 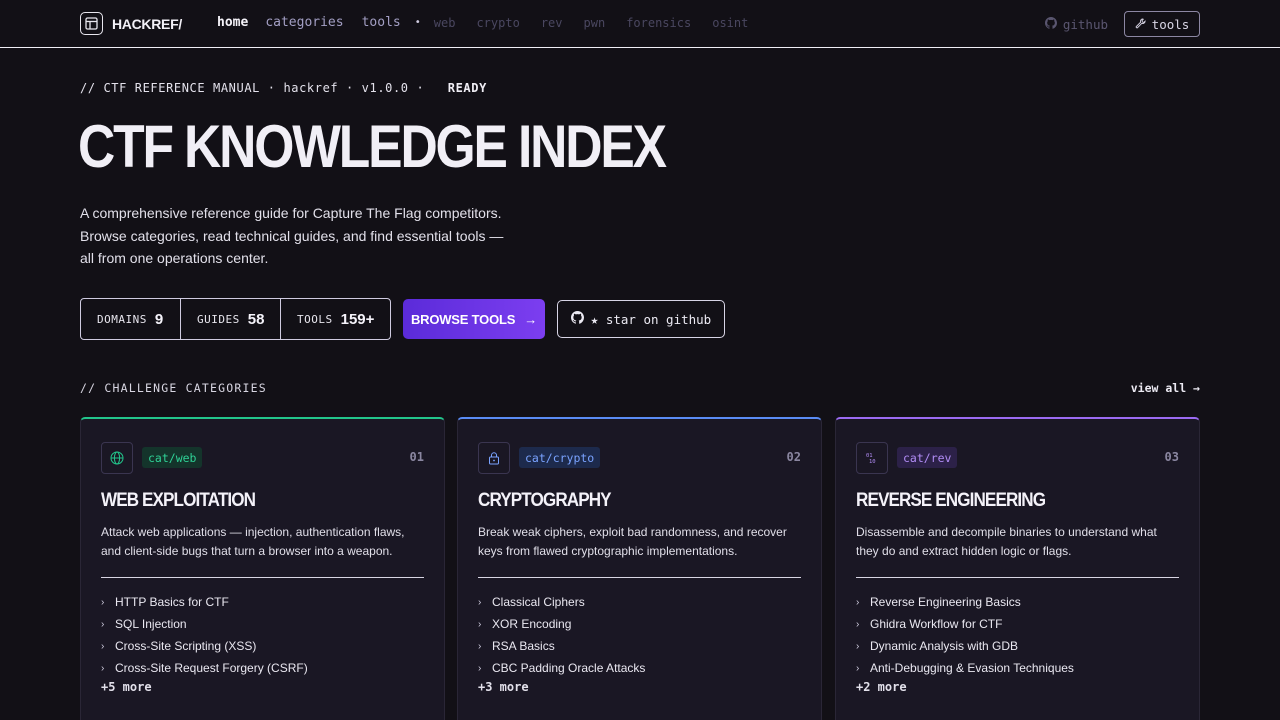 What do you see at coordinates (315, 319) in the screenshot?
I see `stat-label: TOOLS` at bounding box center [315, 319].